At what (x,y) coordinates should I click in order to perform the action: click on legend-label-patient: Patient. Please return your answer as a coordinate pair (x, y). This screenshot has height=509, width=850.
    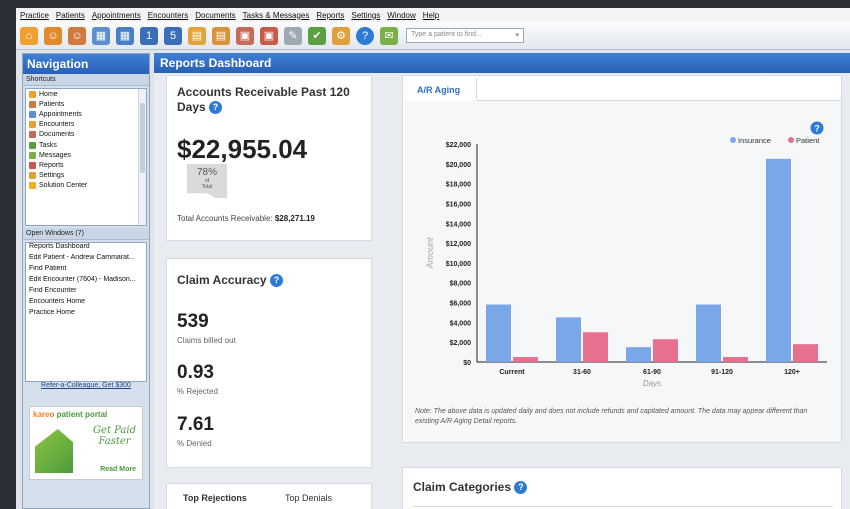
    Looking at the image, I should click on (808, 140).